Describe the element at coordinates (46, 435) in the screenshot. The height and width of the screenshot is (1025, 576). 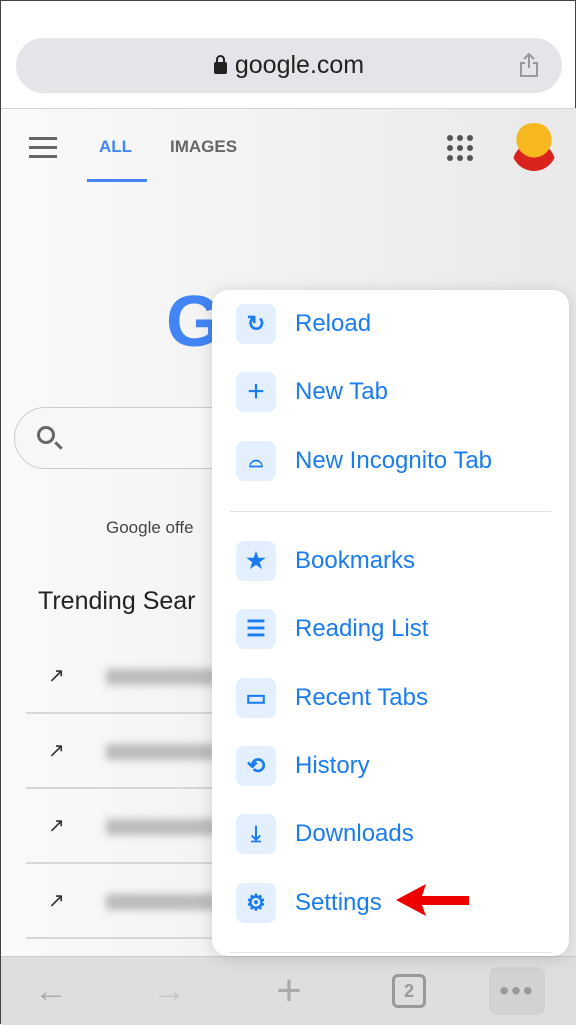
I see `search-icon` at that location.